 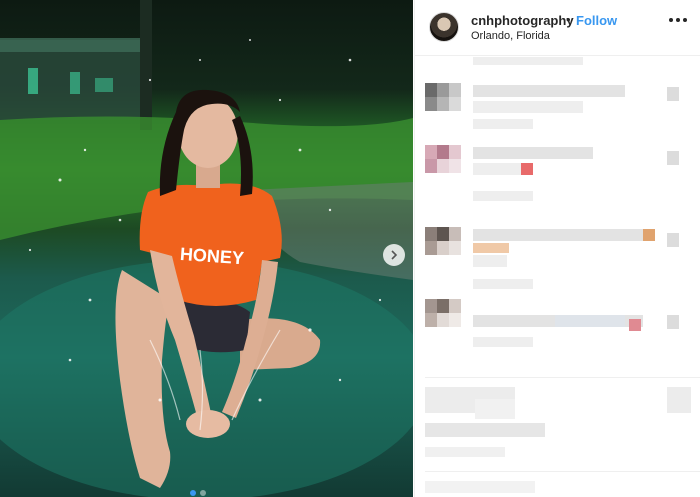 I want to click on add-comment-blur, so click(x=480, y=487).